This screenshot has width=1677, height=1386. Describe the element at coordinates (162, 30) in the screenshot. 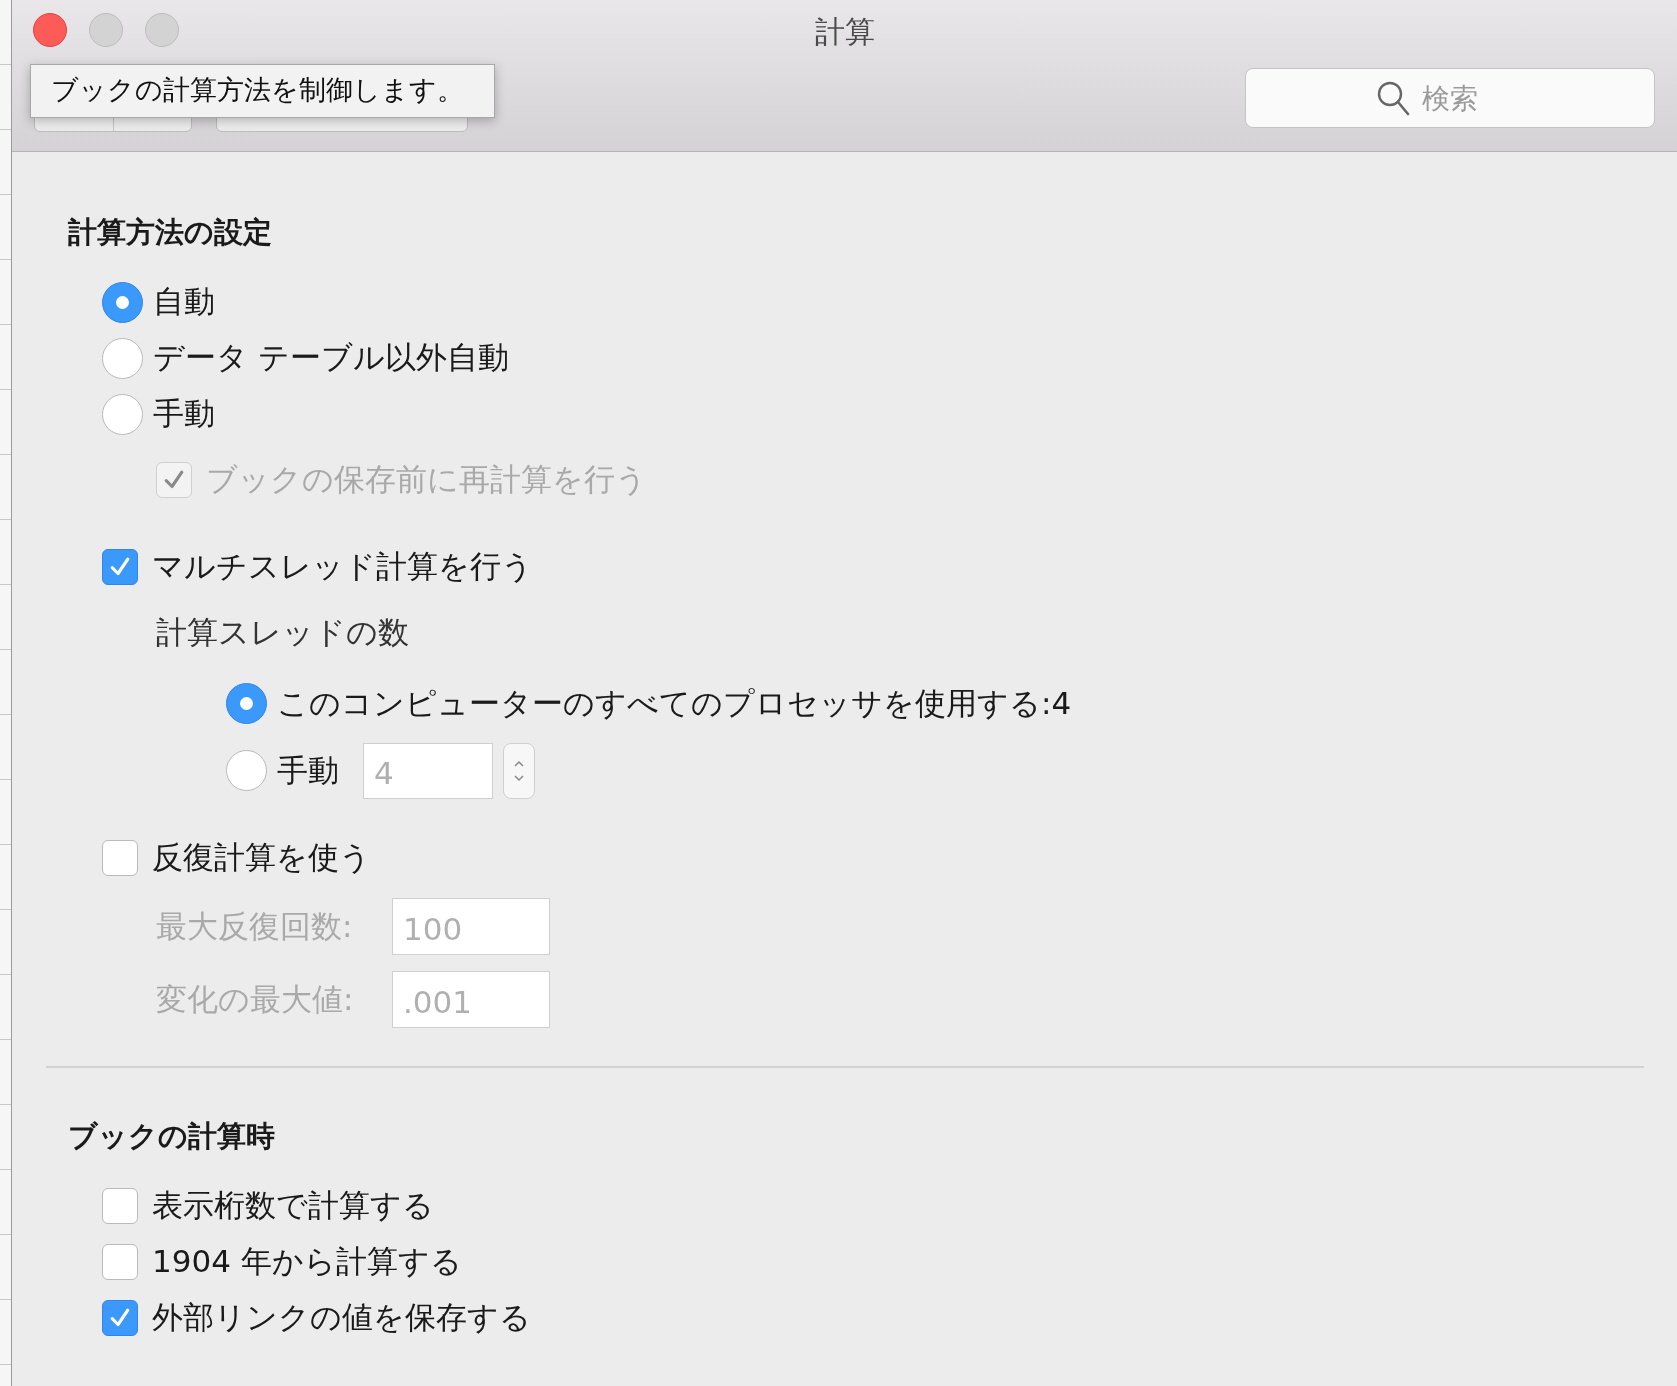

I see `zoom-button` at that location.